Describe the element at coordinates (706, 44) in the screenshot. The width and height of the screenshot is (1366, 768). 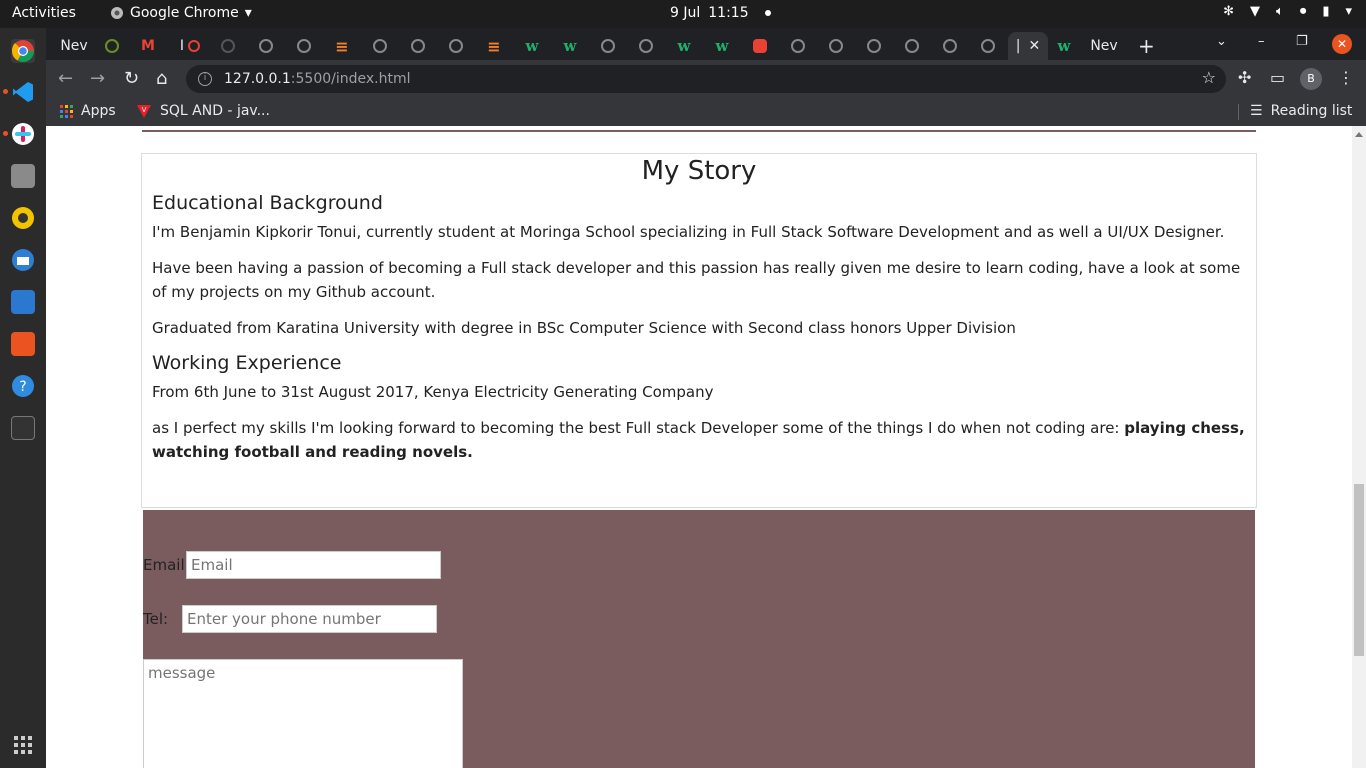
I see `tab-strip: Nev M I ≡ ≡ w w w w | ✕ w Nev + ⌄ – ❐ ✕` at that location.